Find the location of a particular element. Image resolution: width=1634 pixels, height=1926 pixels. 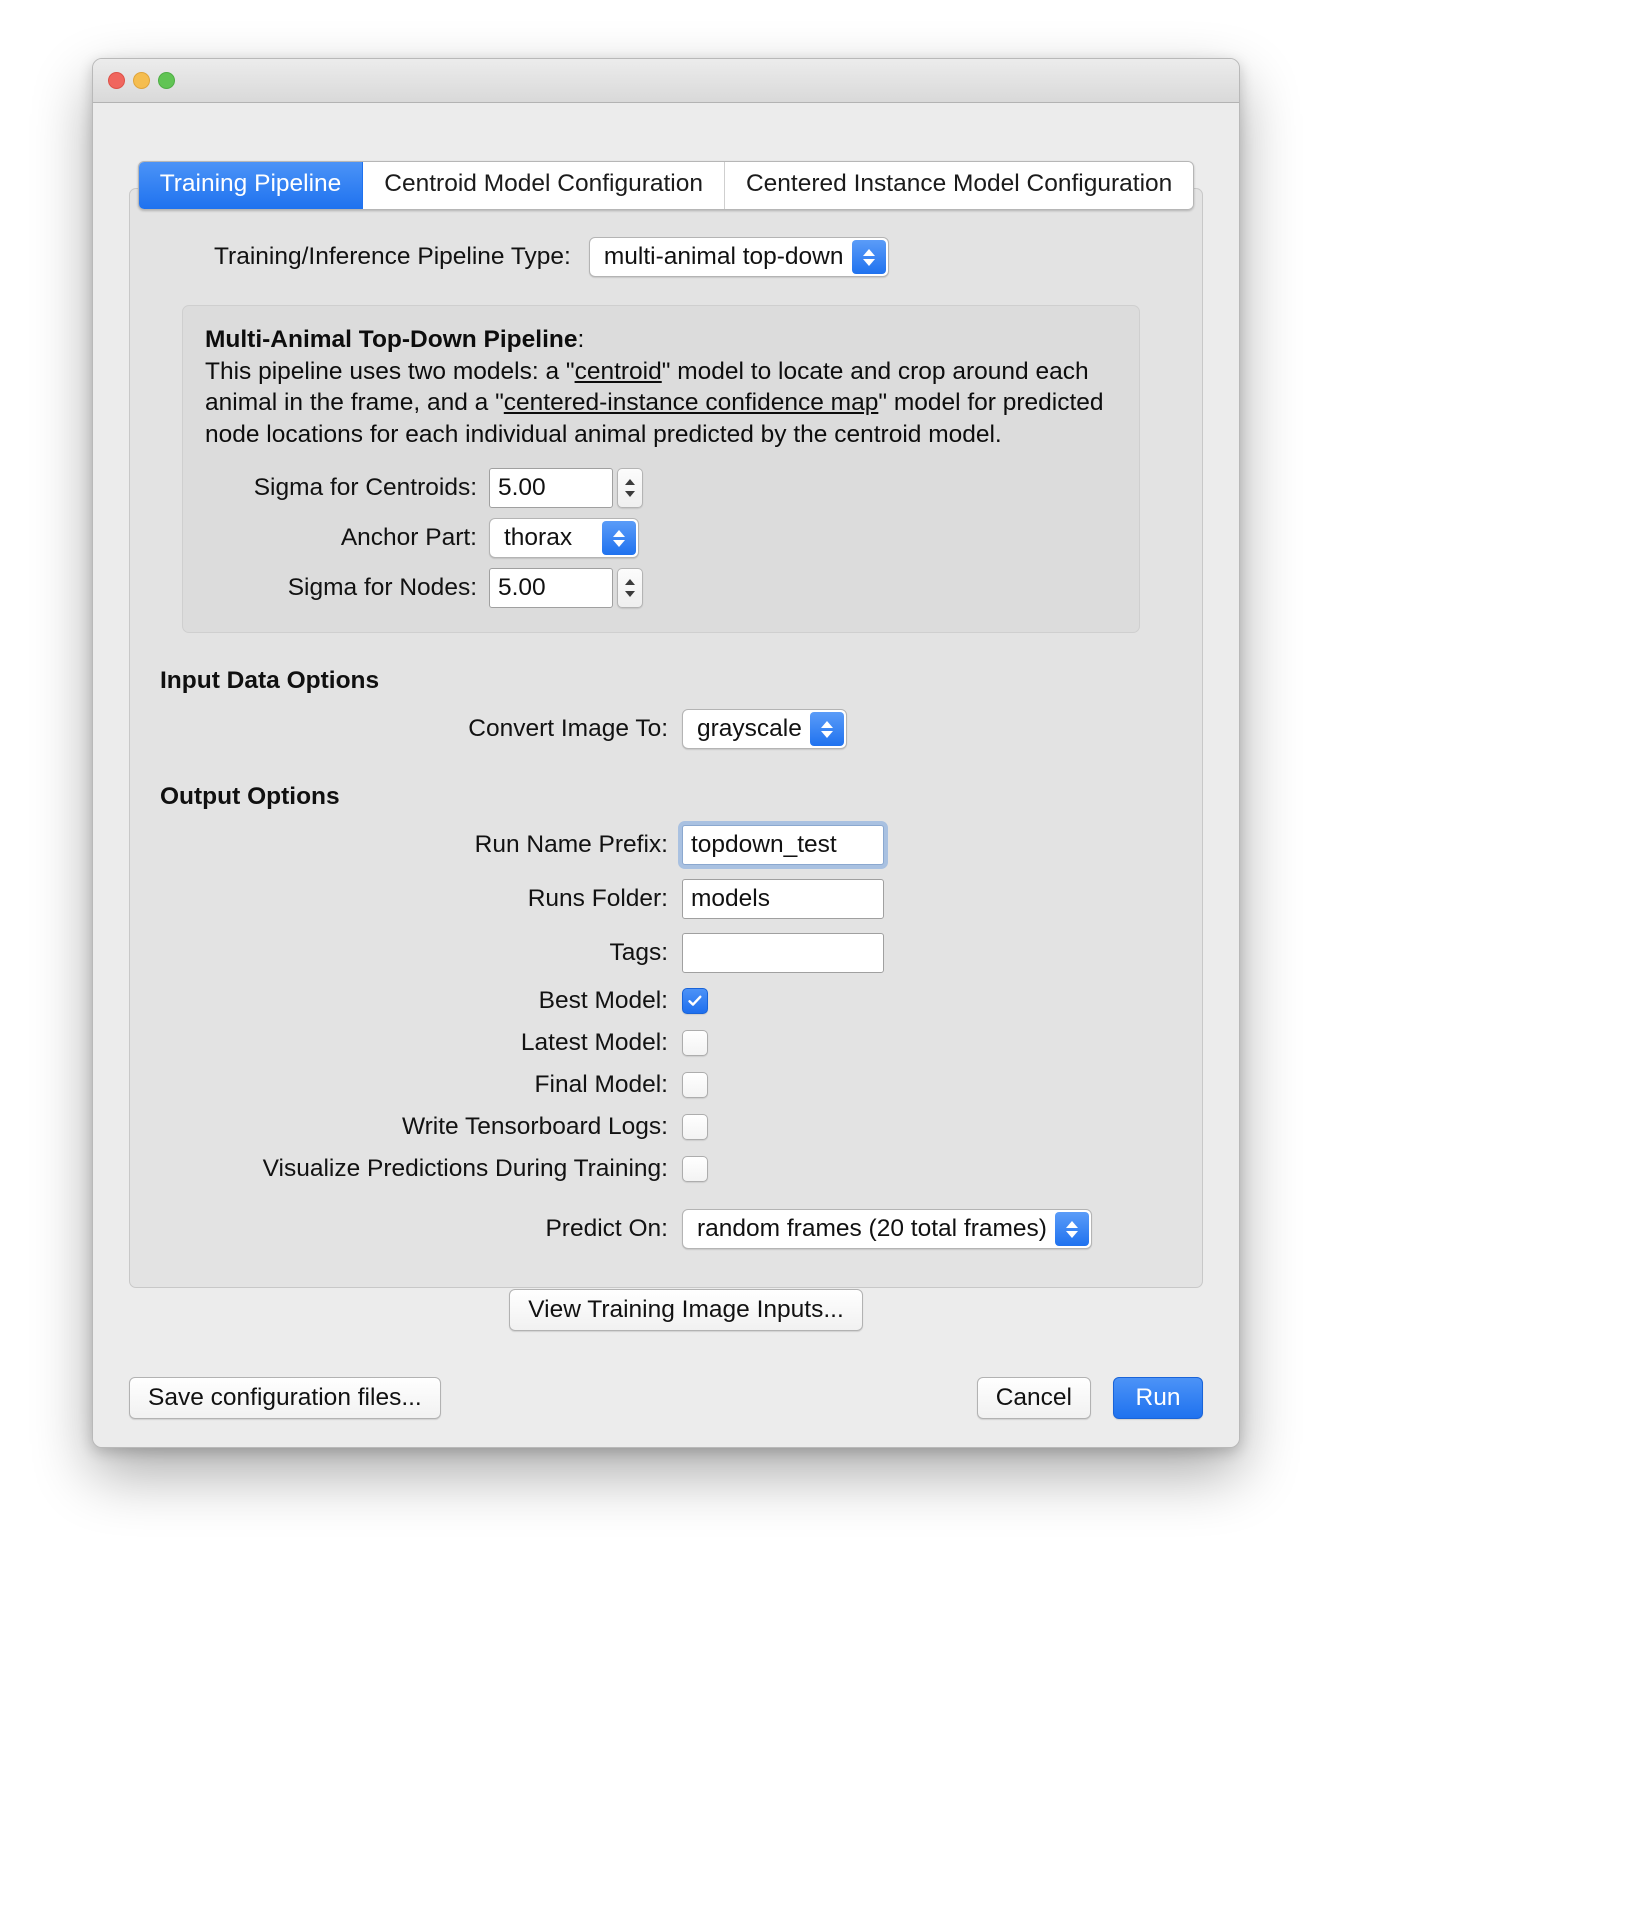

close-window-button is located at coordinates (116, 80).